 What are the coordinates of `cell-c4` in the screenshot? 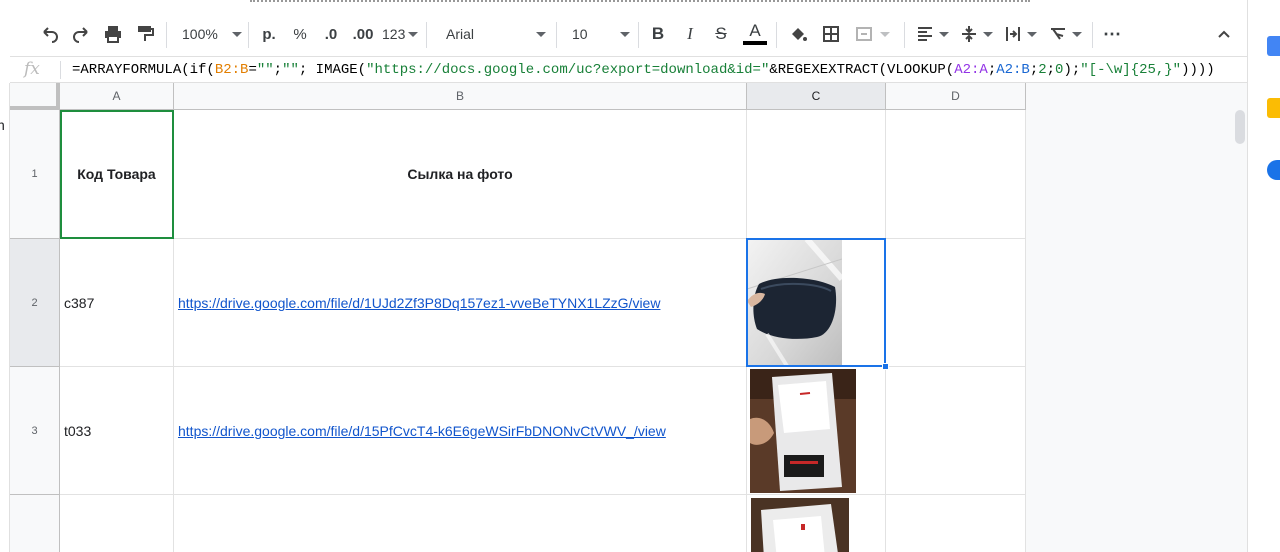 It's located at (816, 523).